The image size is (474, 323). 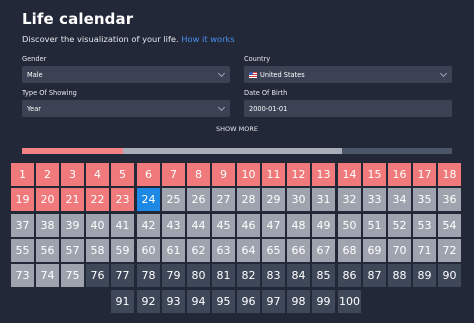 What do you see at coordinates (349, 301) in the screenshot?
I see `year-cell: 100` at bounding box center [349, 301].